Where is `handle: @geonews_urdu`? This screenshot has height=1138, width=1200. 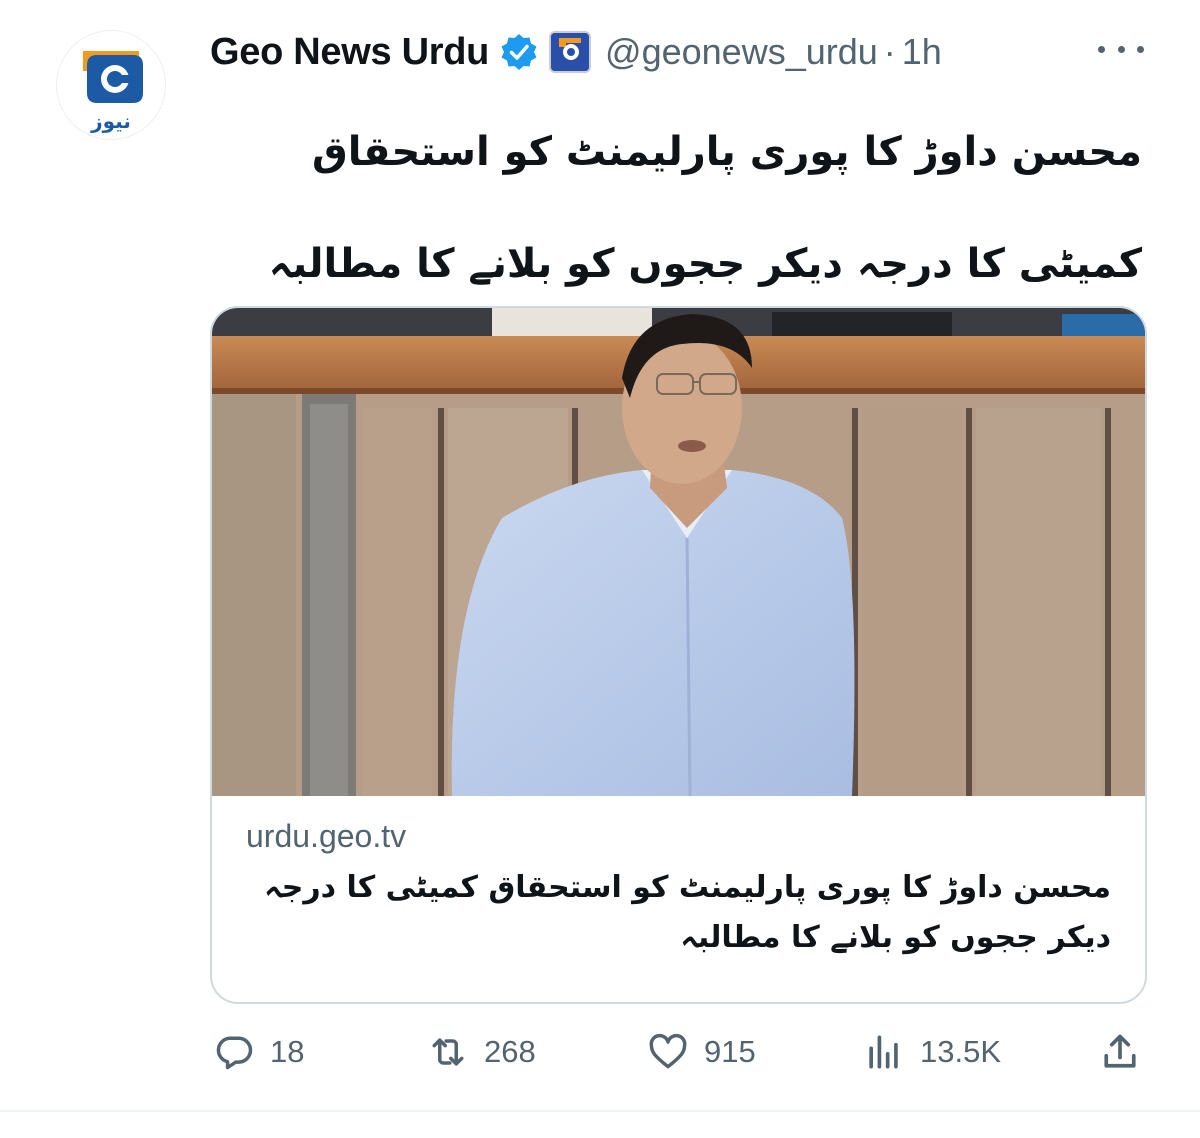 handle: @geonews_urdu is located at coordinates (741, 52).